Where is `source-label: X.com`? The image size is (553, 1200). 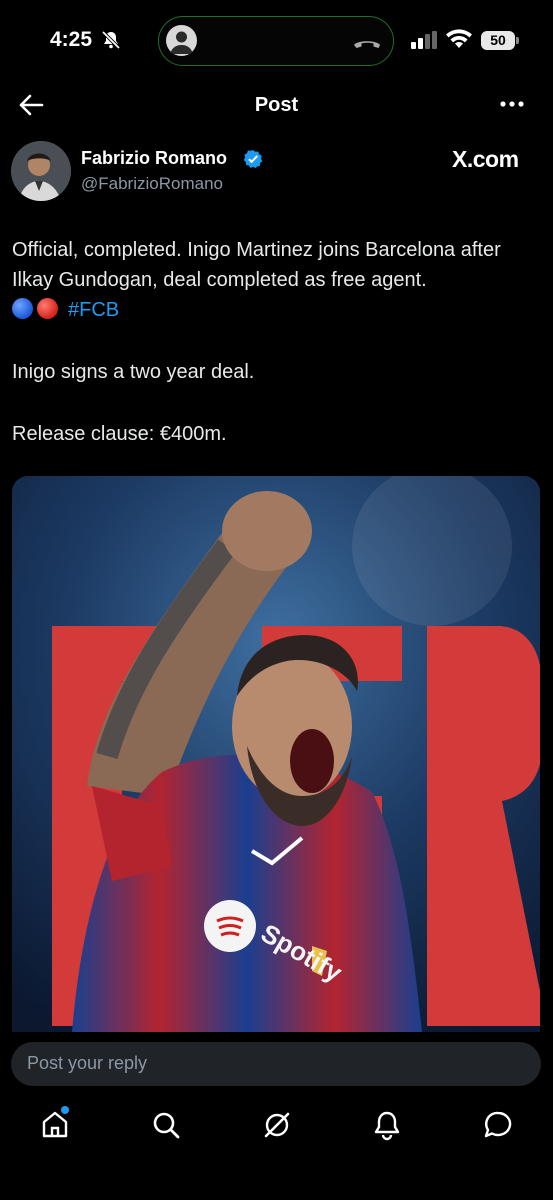 source-label: X.com is located at coordinates (485, 159).